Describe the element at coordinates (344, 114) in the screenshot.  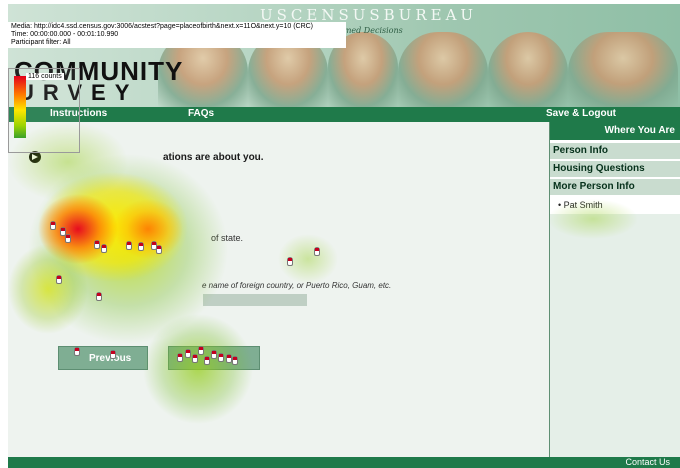
I see `top-nav: Instructions FAQs Save & Logout` at that location.